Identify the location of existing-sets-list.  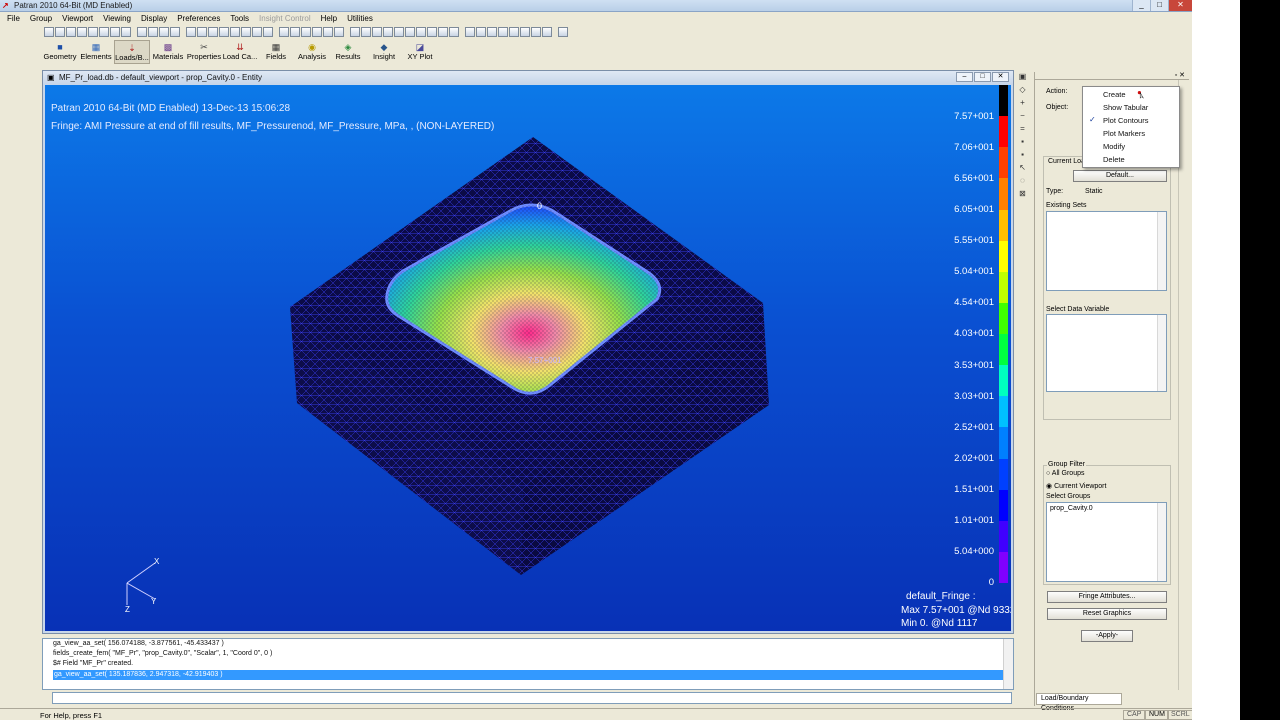
(1106, 251).